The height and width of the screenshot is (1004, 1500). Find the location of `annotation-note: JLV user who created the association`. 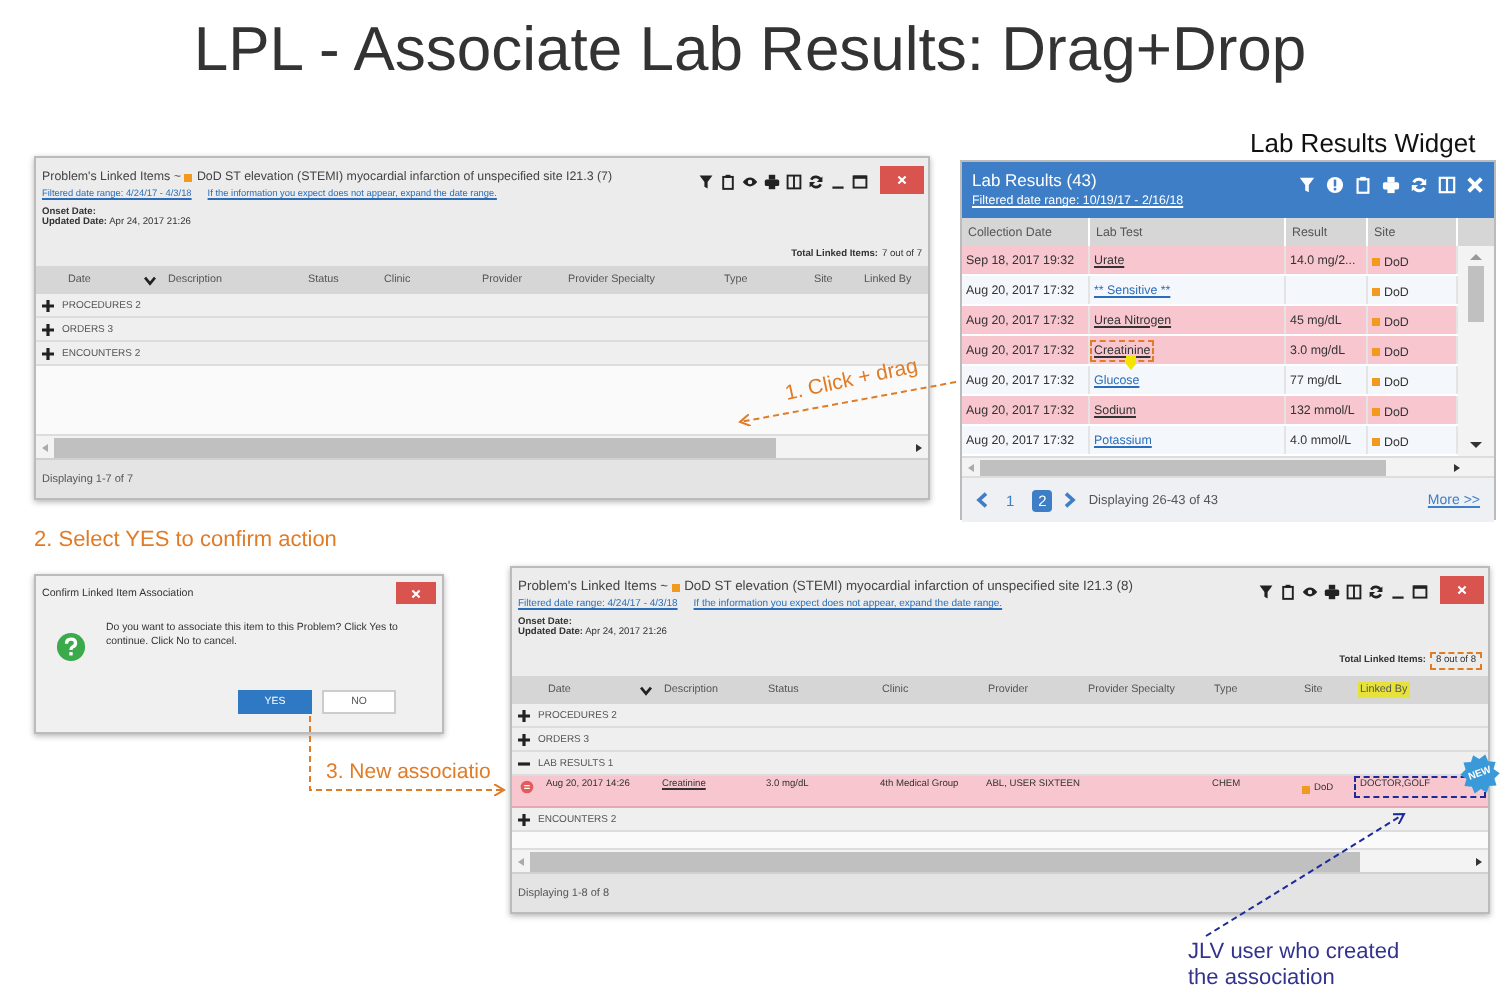

annotation-note: JLV user who created the association is located at coordinates (1295, 966).